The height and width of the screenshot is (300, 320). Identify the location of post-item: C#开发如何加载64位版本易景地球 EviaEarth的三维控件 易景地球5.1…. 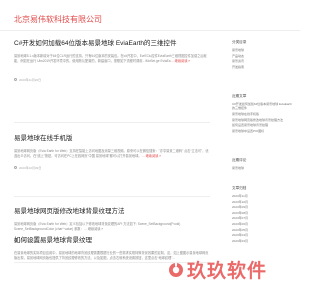
(112, 61).